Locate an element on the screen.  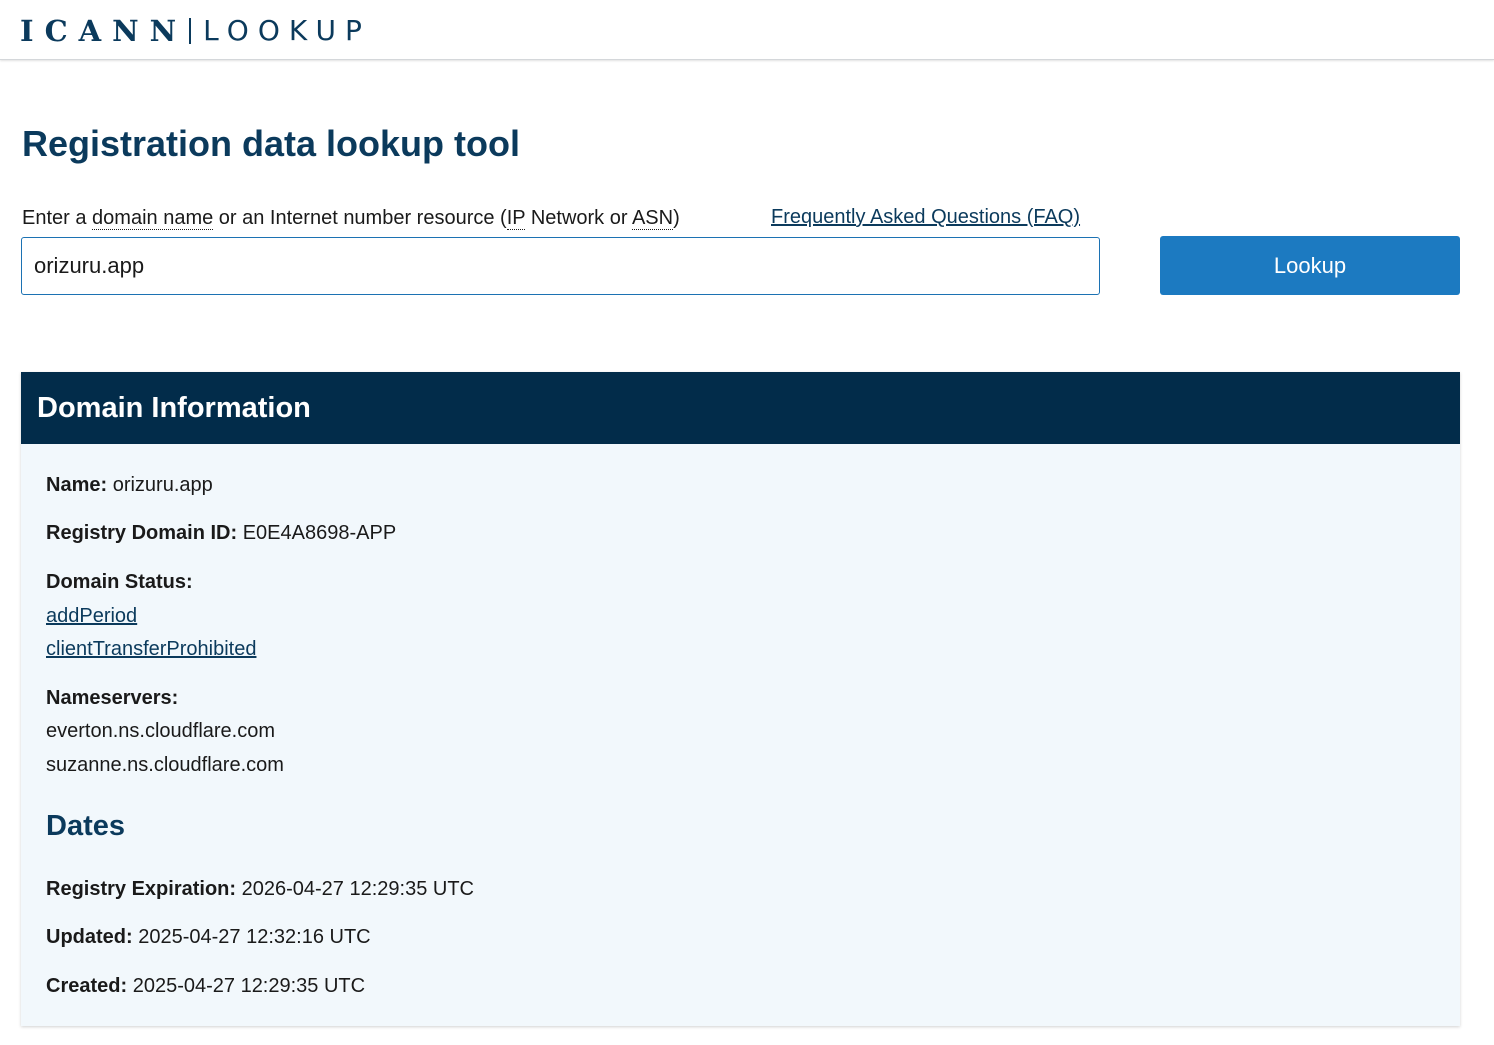
lookup-button: Lookup is located at coordinates (1310, 265).